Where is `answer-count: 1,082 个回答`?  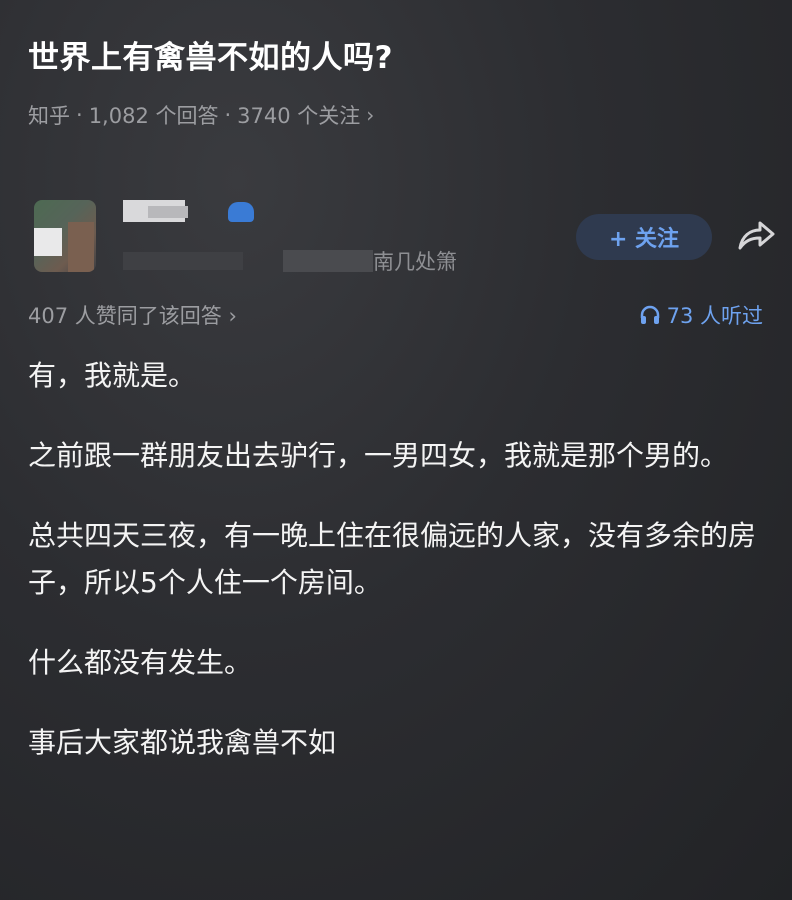
answer-count: 1,082 个回答 is located at coordinates (153, 116).